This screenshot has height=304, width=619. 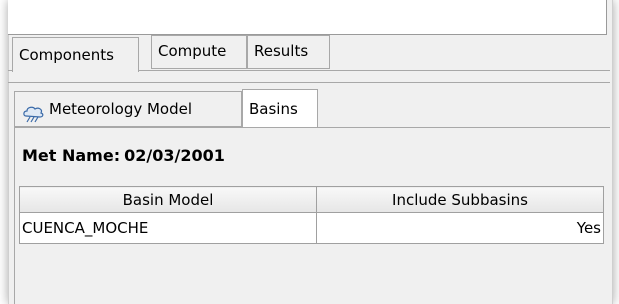 What do you see at coordinates (168, 228) in the screenshot?
I see `basin-model-cell: CUENCA_MOCHE` at bounding box center [168, 228].